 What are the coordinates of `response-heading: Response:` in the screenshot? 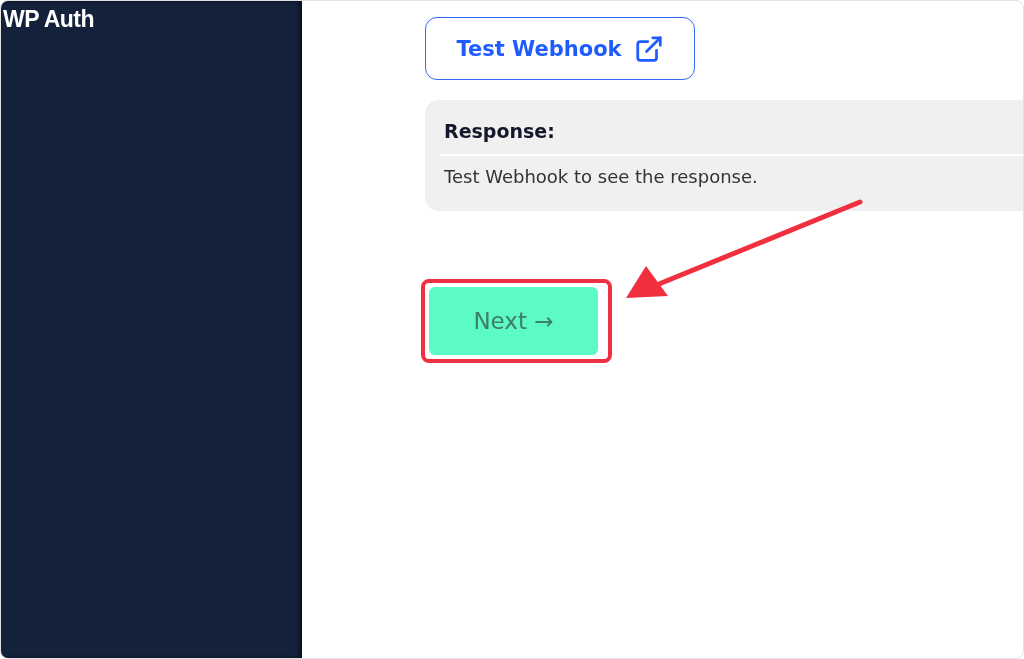 It's located at (500, 131).